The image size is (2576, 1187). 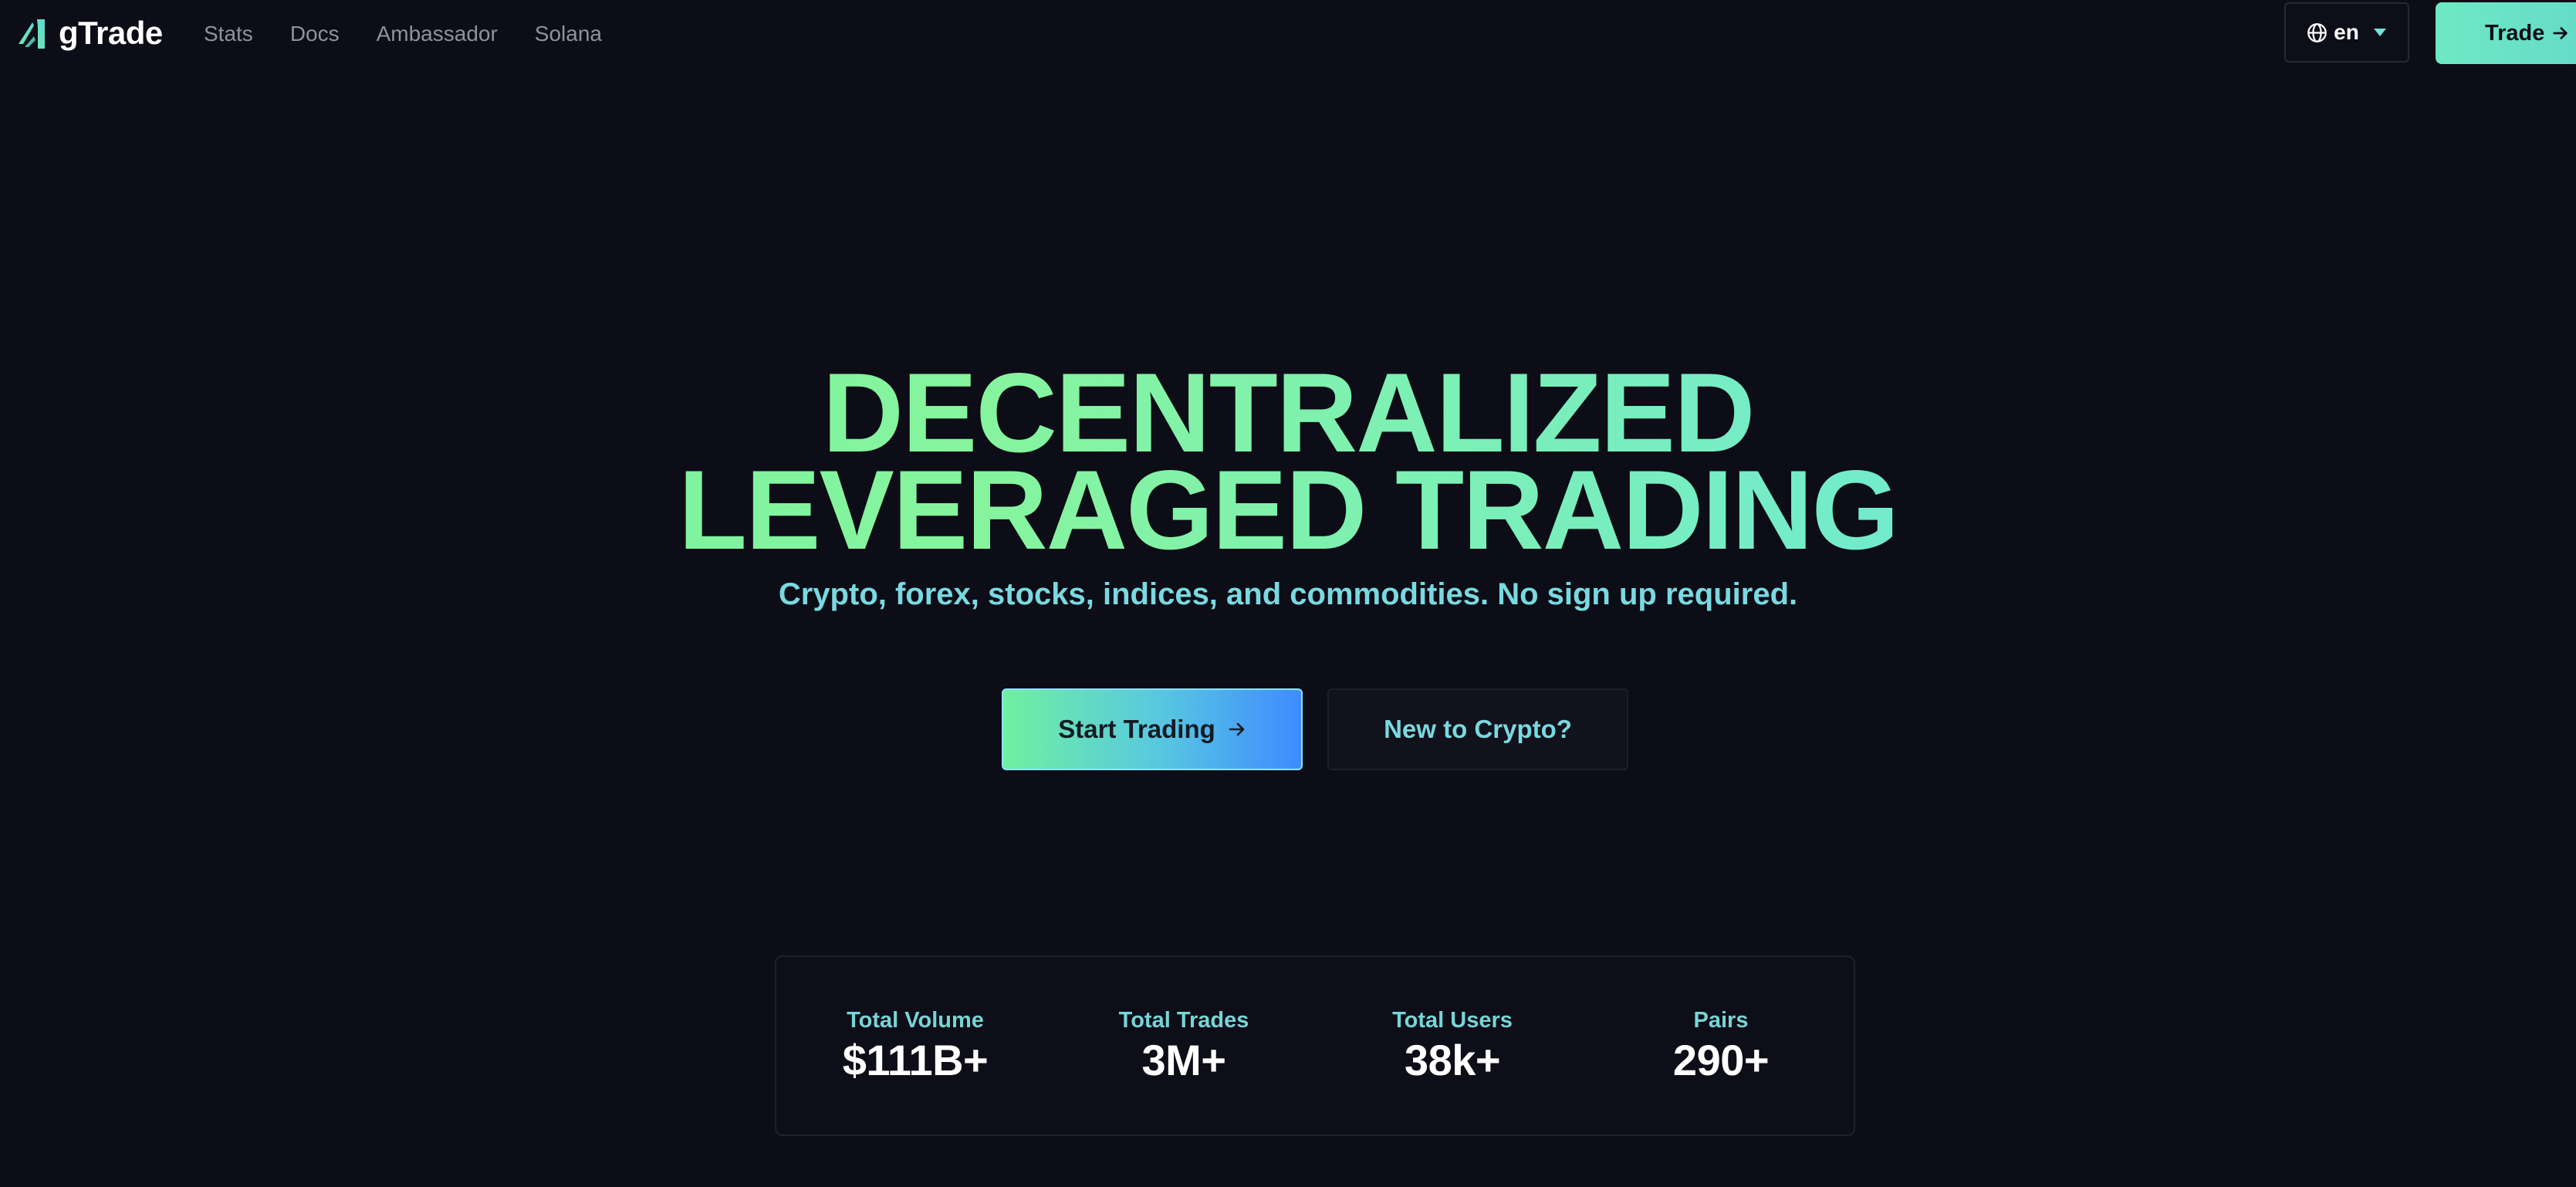 I want to click on main-nav: Stats Docs Ambassador Solana, so click(x=421, y=34).